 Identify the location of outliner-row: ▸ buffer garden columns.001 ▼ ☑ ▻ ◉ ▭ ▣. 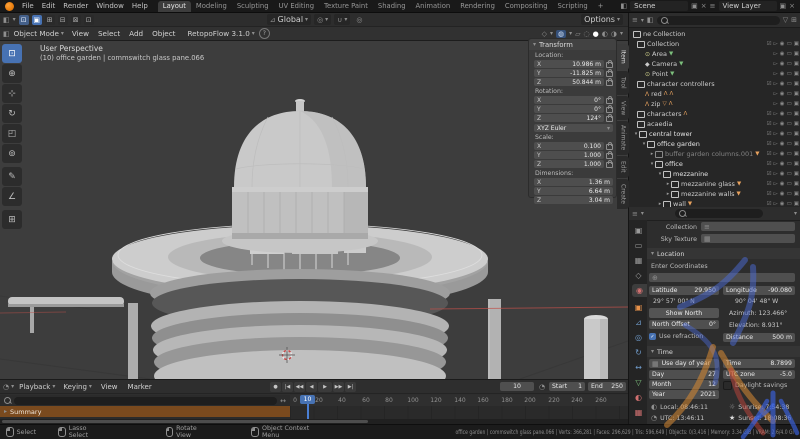
(714, 154).